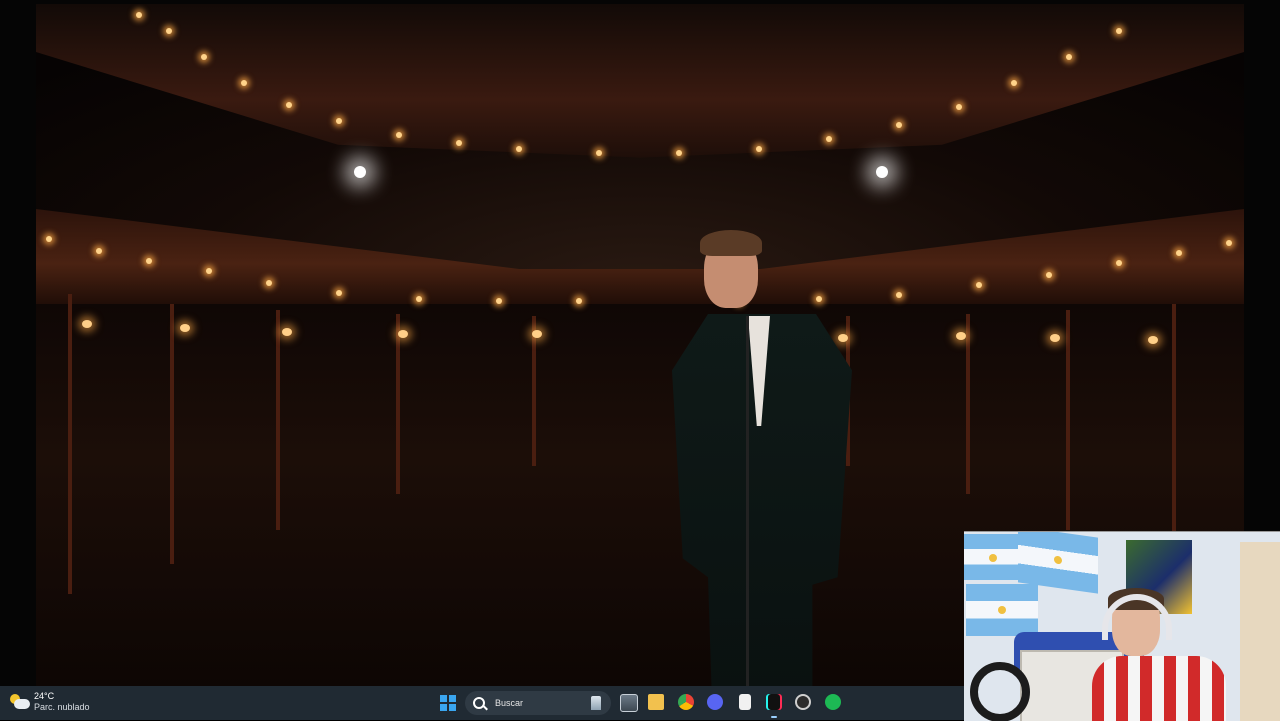 This screenshot has height=721, width=1280. What do you see at coordinates (745, 702) in the screenshot?
I see `document-icon` at bounding box center [745, 702].